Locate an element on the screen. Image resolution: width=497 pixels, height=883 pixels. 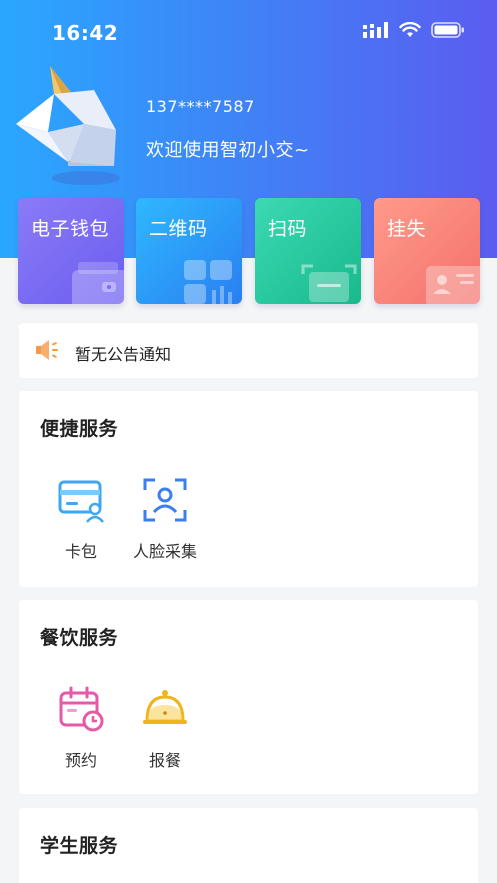
meal-cloche-icon is located at coordinates (165, 707).